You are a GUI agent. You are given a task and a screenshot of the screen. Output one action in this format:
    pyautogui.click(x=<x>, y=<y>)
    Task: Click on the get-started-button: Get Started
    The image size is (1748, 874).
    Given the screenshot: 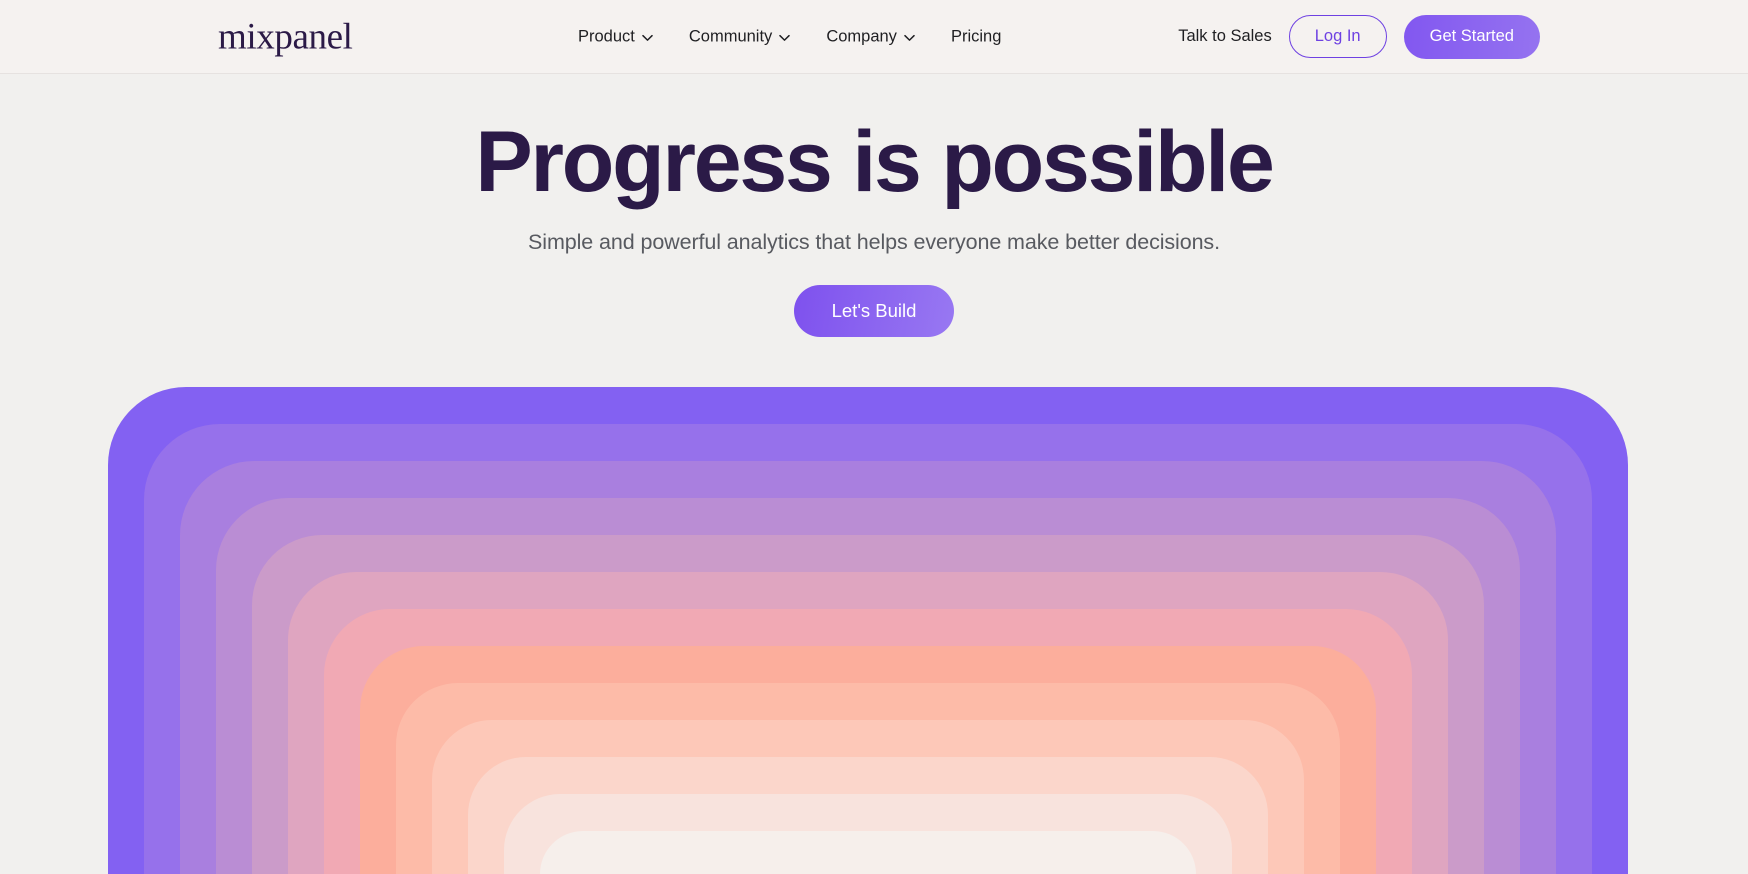 What is the action you would take?
    pyautogui.click(x=1471, y=36)
    